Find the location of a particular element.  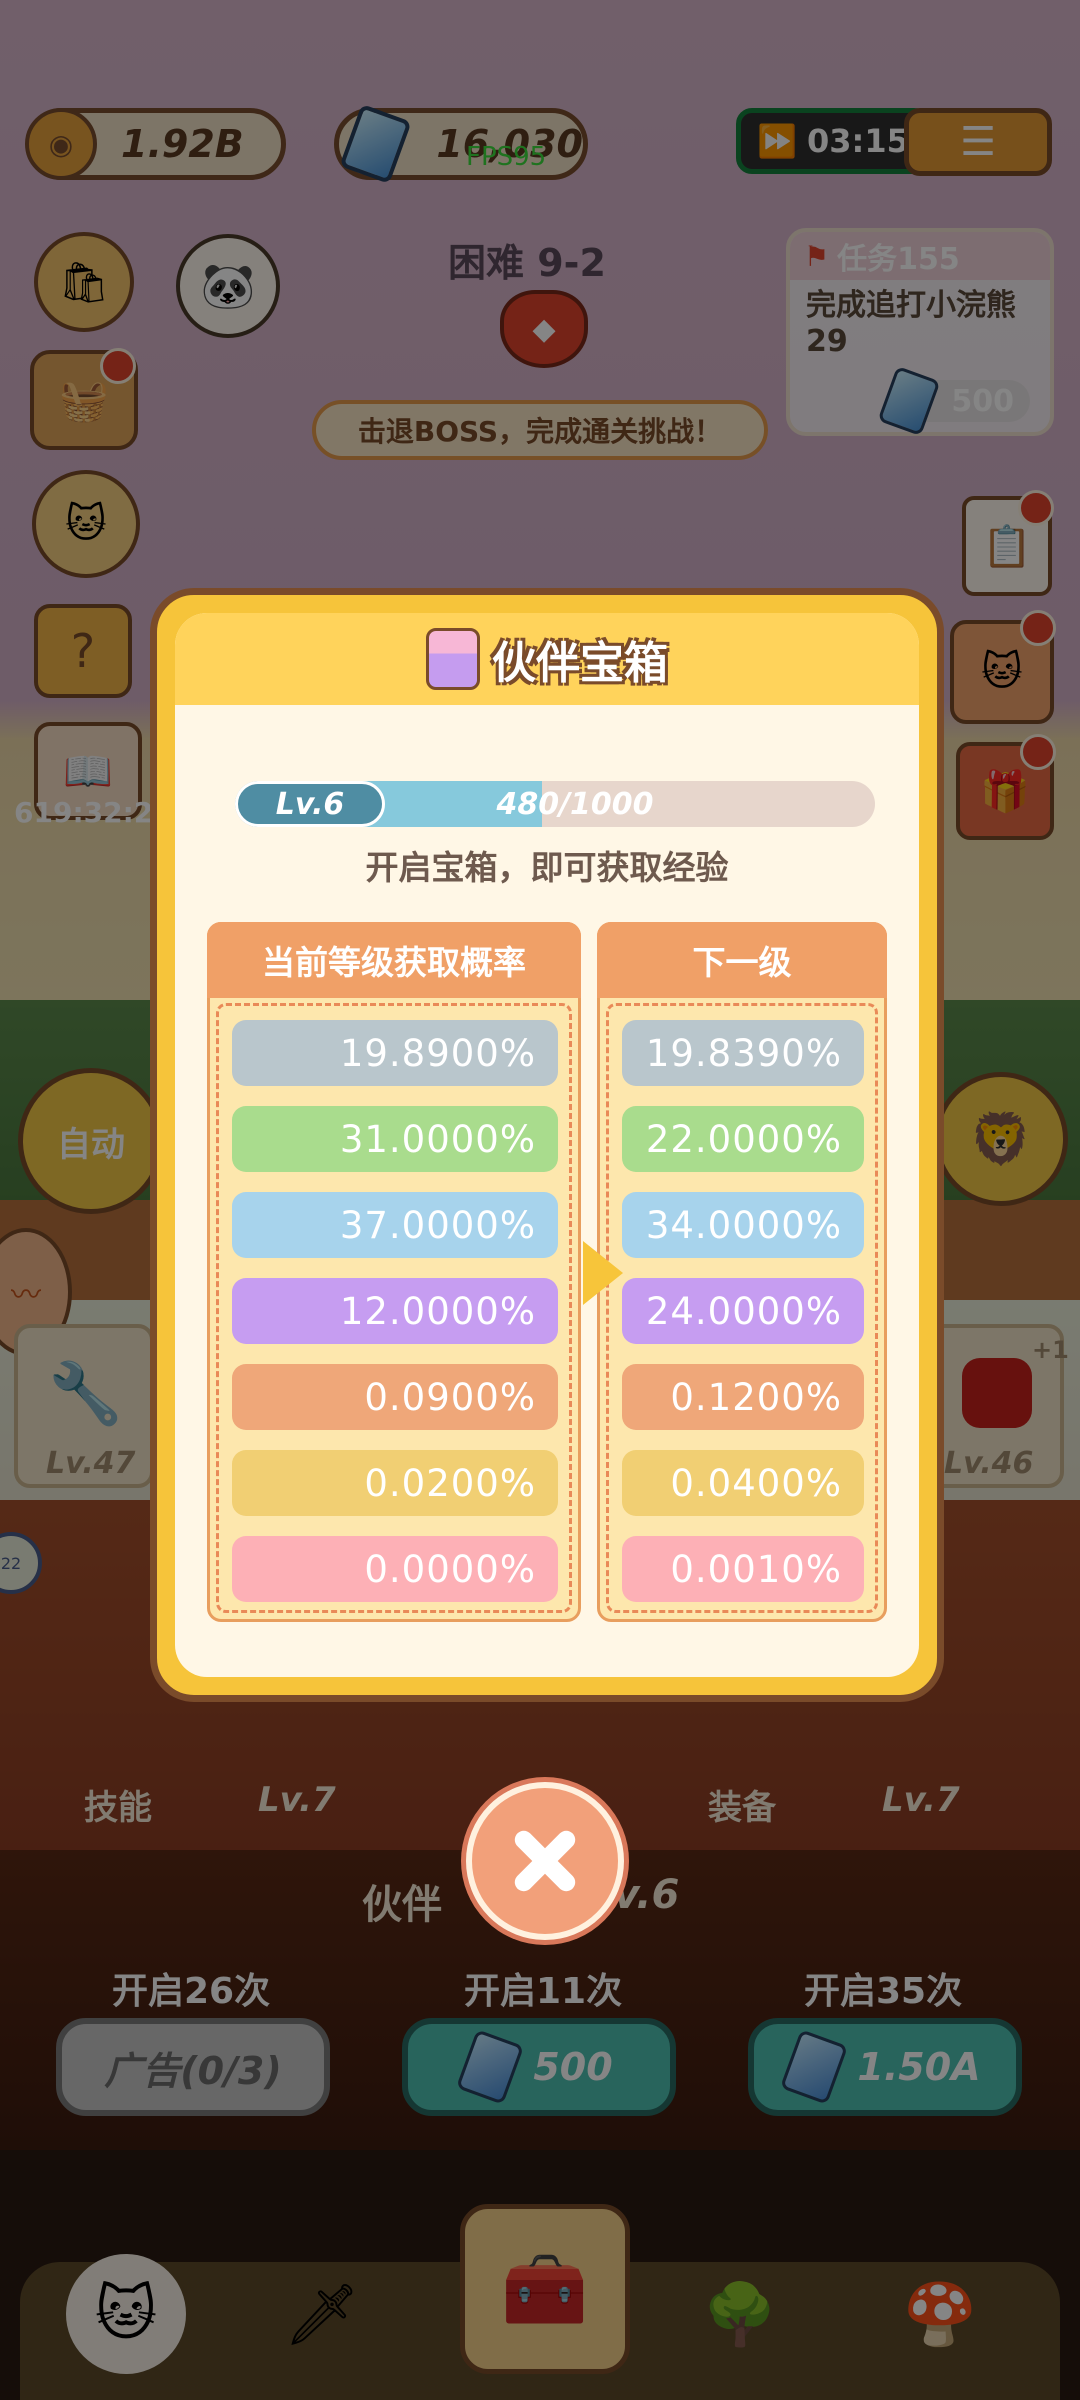

close-button is located at coordinates (545, 1861).